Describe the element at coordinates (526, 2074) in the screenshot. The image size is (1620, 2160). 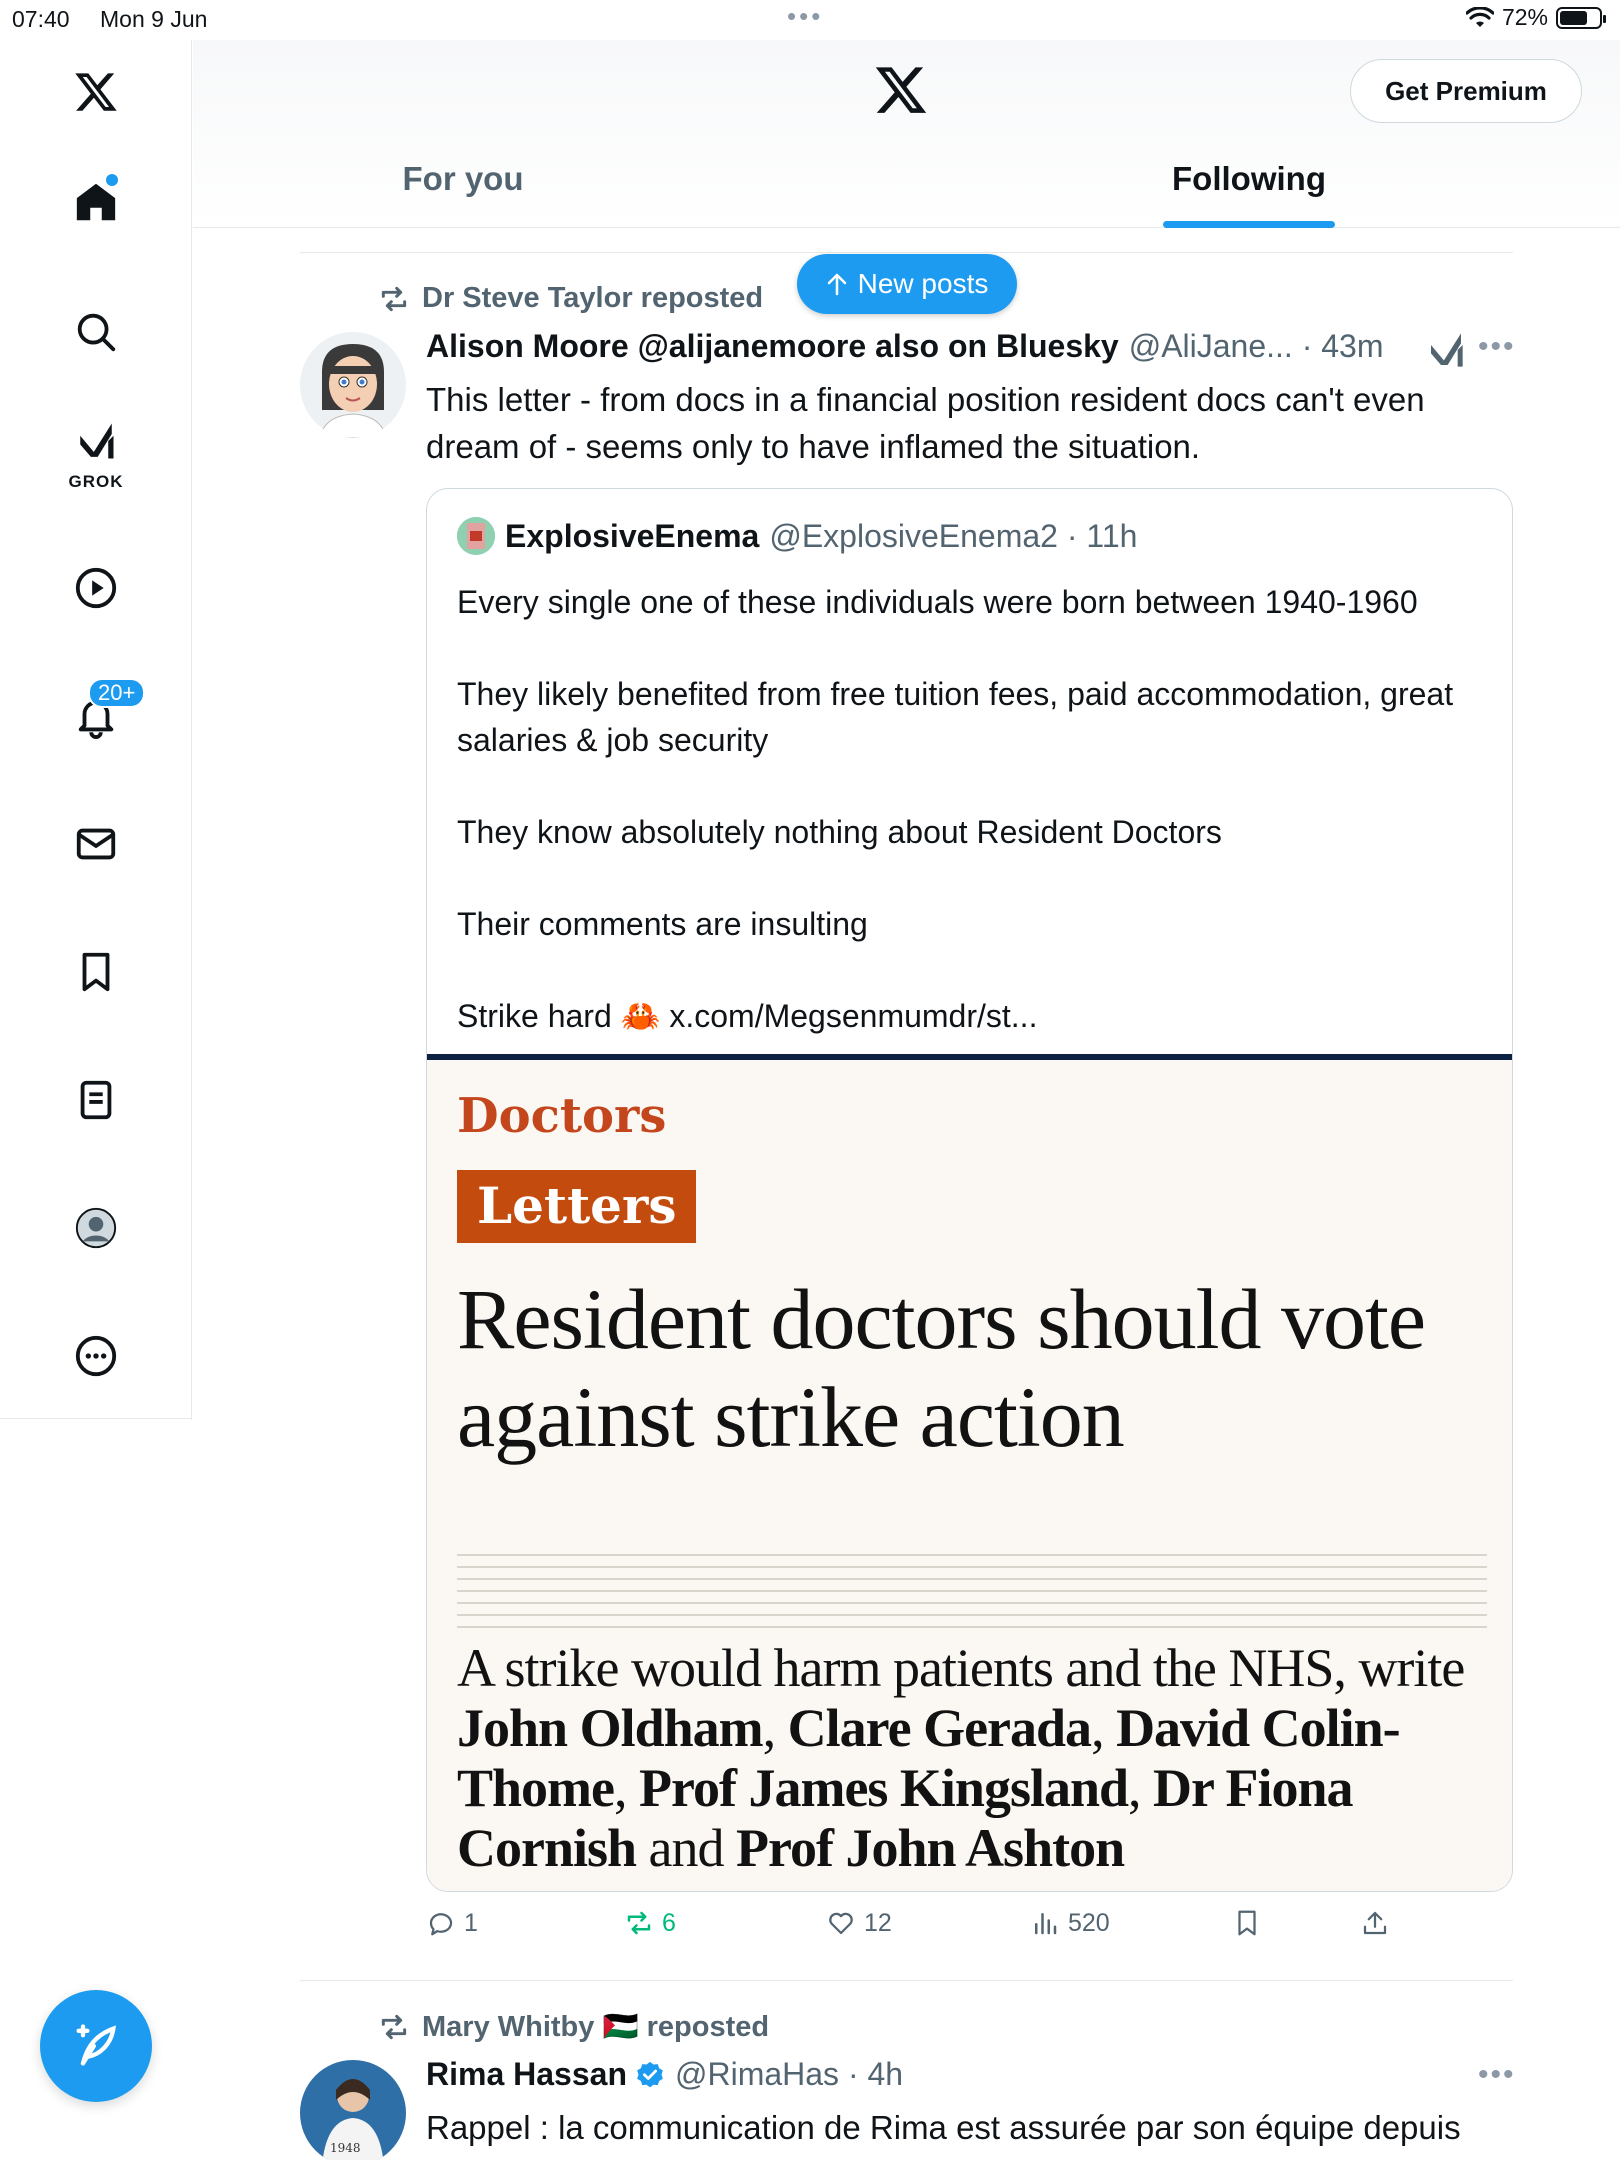
I see `author-name: Rima Hassan` at that location.